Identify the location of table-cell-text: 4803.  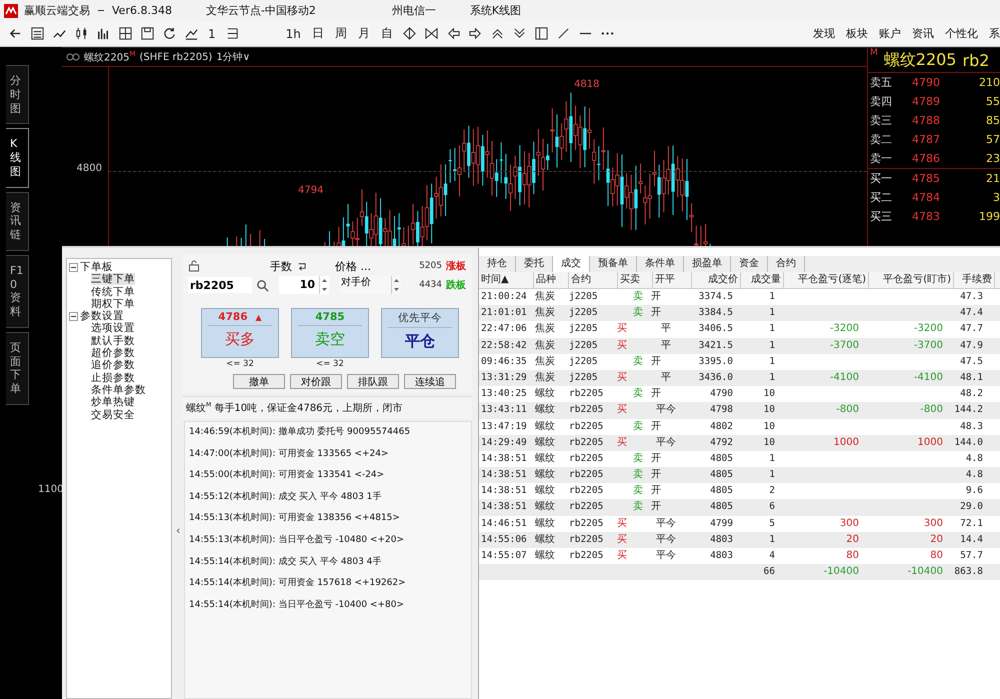
(721, 556).